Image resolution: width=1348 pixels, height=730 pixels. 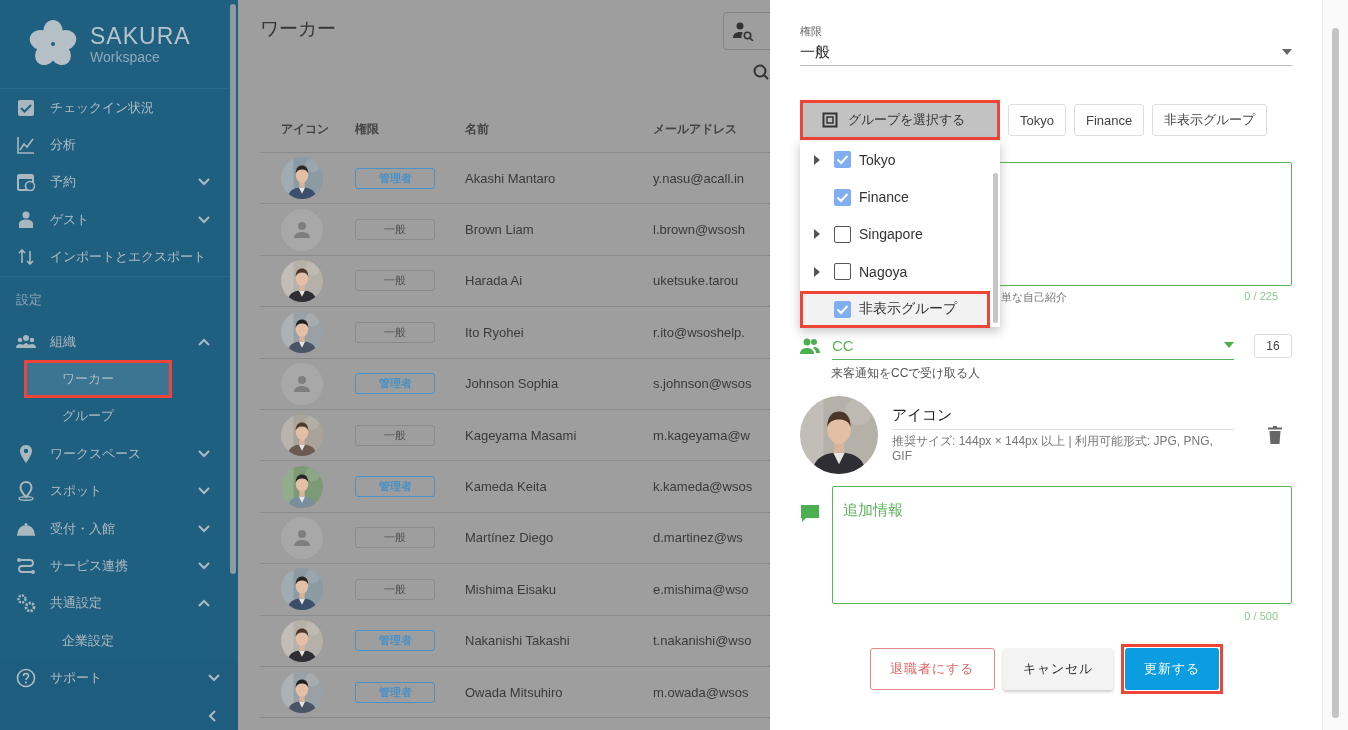 I want to click on group-option: Tokyo, so click(x=895, y=160).